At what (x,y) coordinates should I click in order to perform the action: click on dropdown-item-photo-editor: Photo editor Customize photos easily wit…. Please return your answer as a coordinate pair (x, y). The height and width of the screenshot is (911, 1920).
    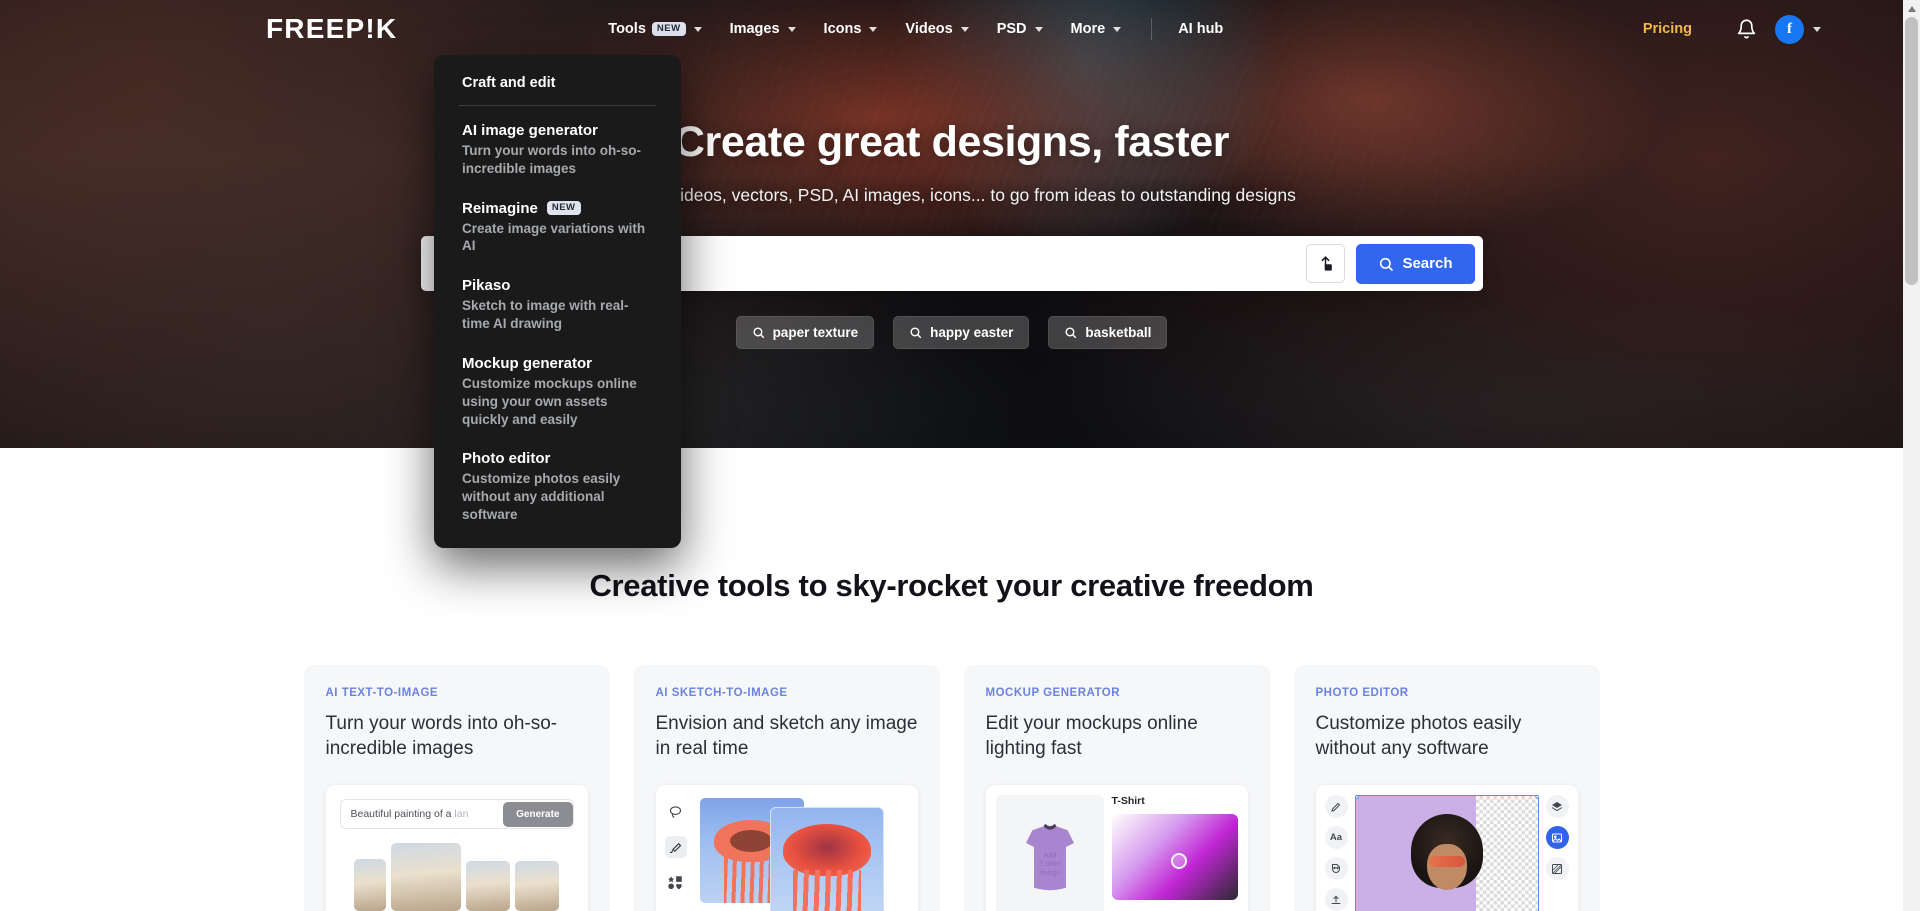
    Looking at the image, I should click on (557, 486).